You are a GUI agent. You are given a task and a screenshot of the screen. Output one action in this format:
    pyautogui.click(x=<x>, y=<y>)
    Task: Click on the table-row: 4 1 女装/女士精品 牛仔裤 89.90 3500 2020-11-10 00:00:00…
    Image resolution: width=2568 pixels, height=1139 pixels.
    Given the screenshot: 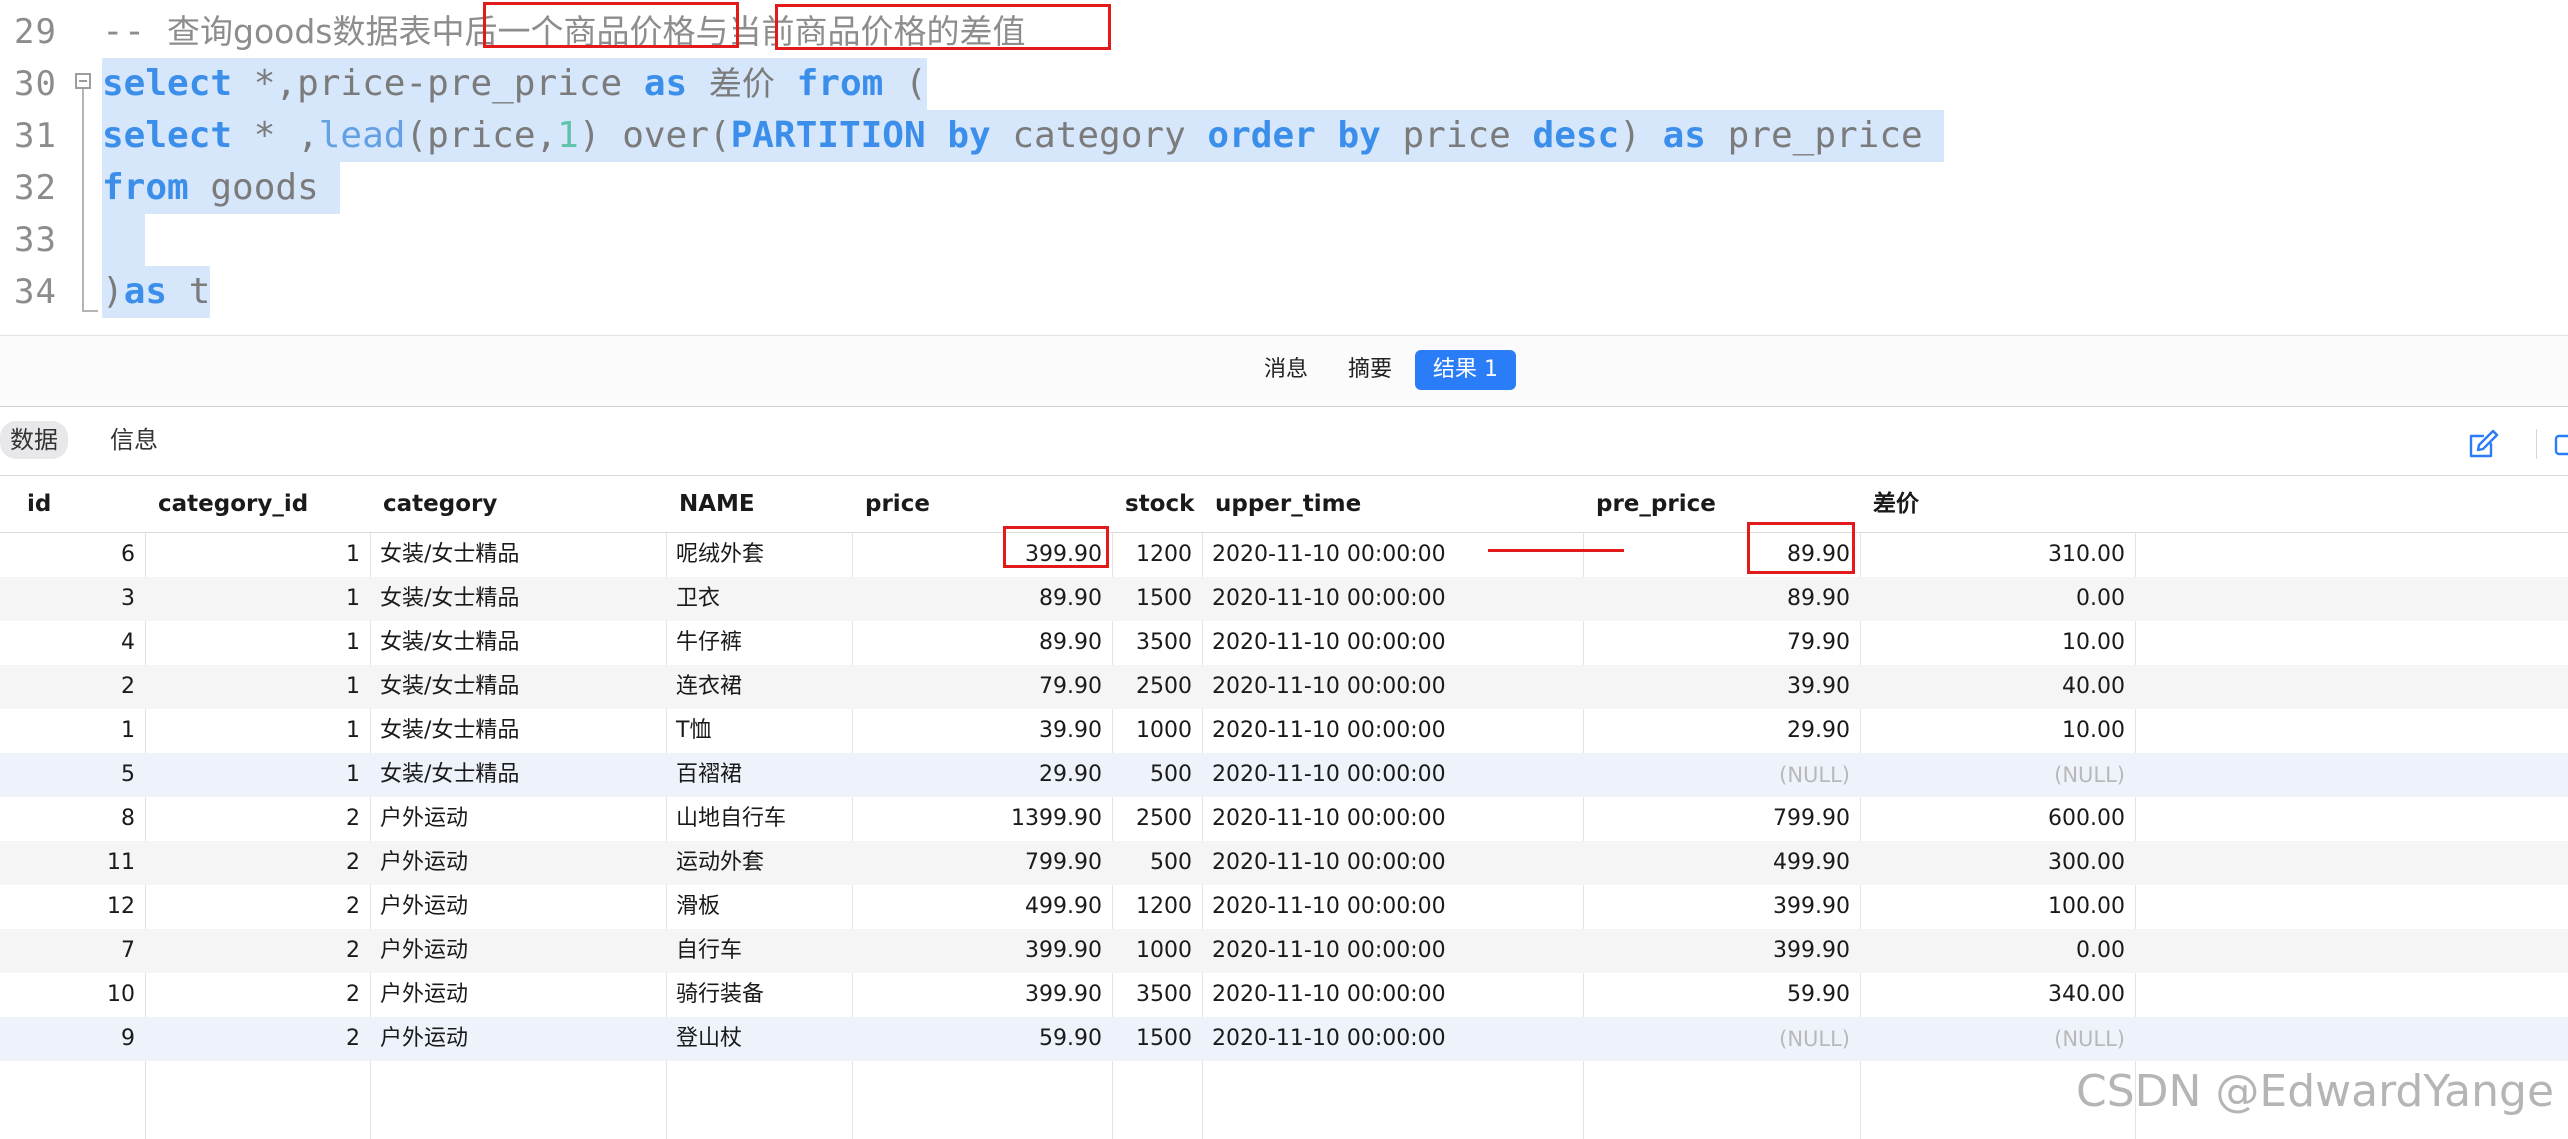 What is the action you would take?
    pyautogui.click(x=1284, y=643)
    